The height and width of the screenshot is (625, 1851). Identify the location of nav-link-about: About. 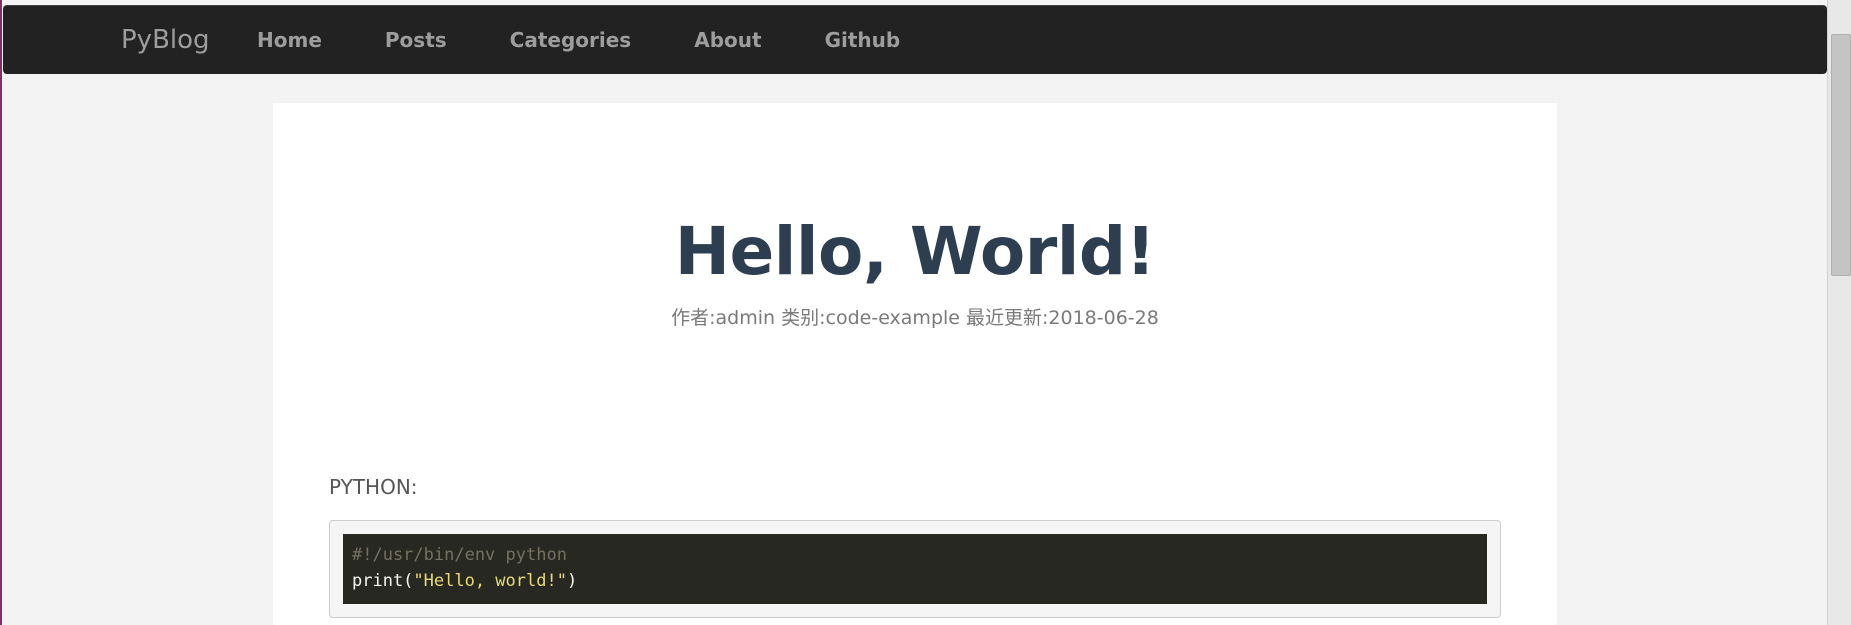
(727, 40).